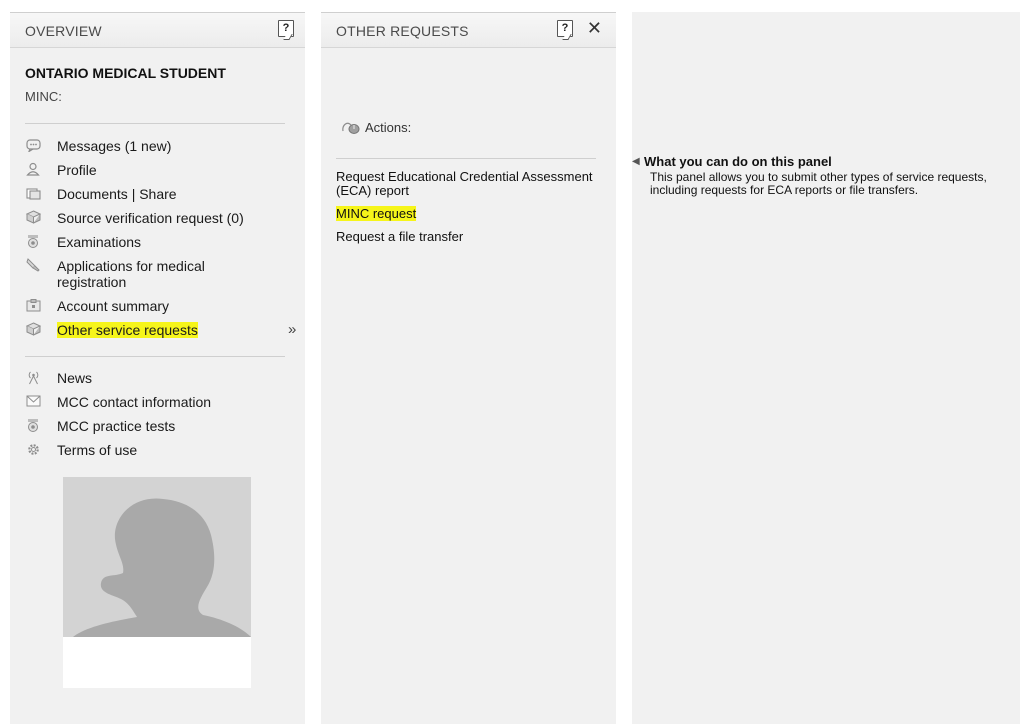 The image size is (1020, 724). Describe the element at coordinates (33, 401) in the screenshot. I see `mail-icon` at that location.